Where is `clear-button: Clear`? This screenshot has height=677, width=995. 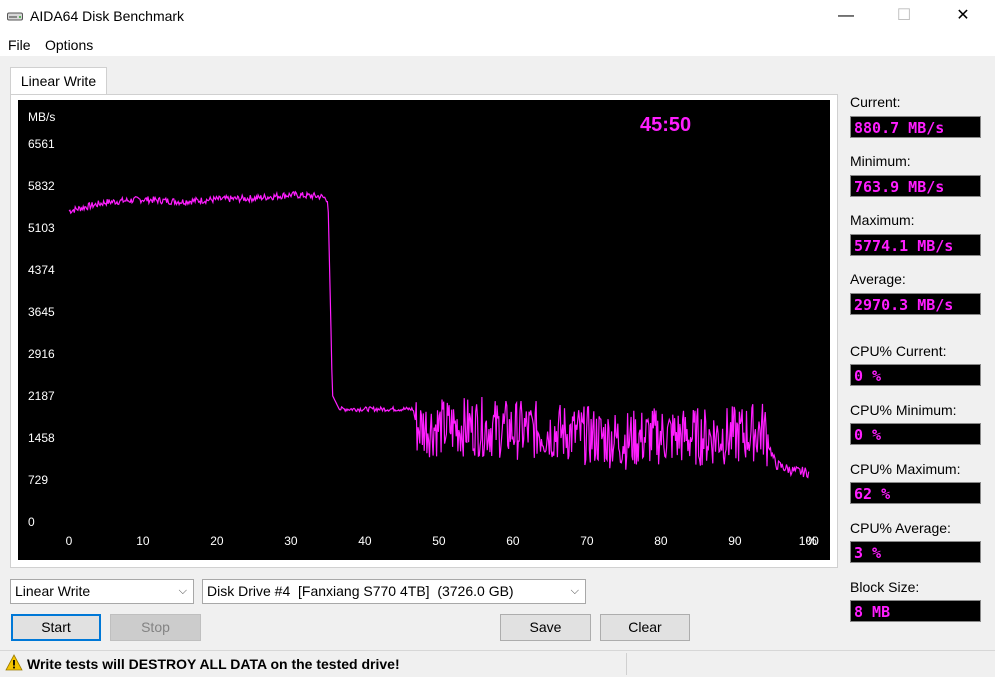 clear-button: Clear is located at coordinates (645, 627).